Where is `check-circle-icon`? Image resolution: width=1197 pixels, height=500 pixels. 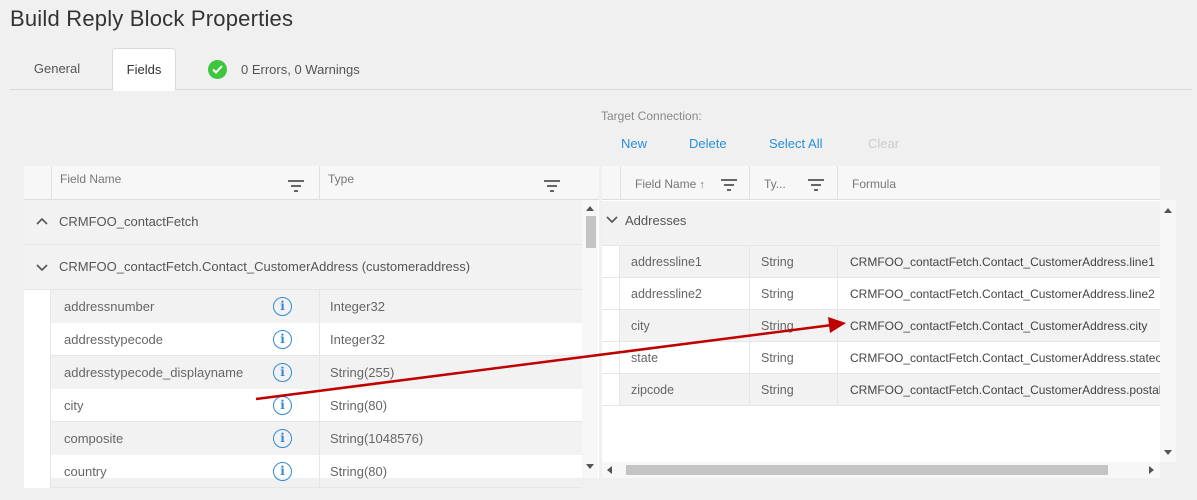 check-circle-icon is located at coordinates (217, 69).